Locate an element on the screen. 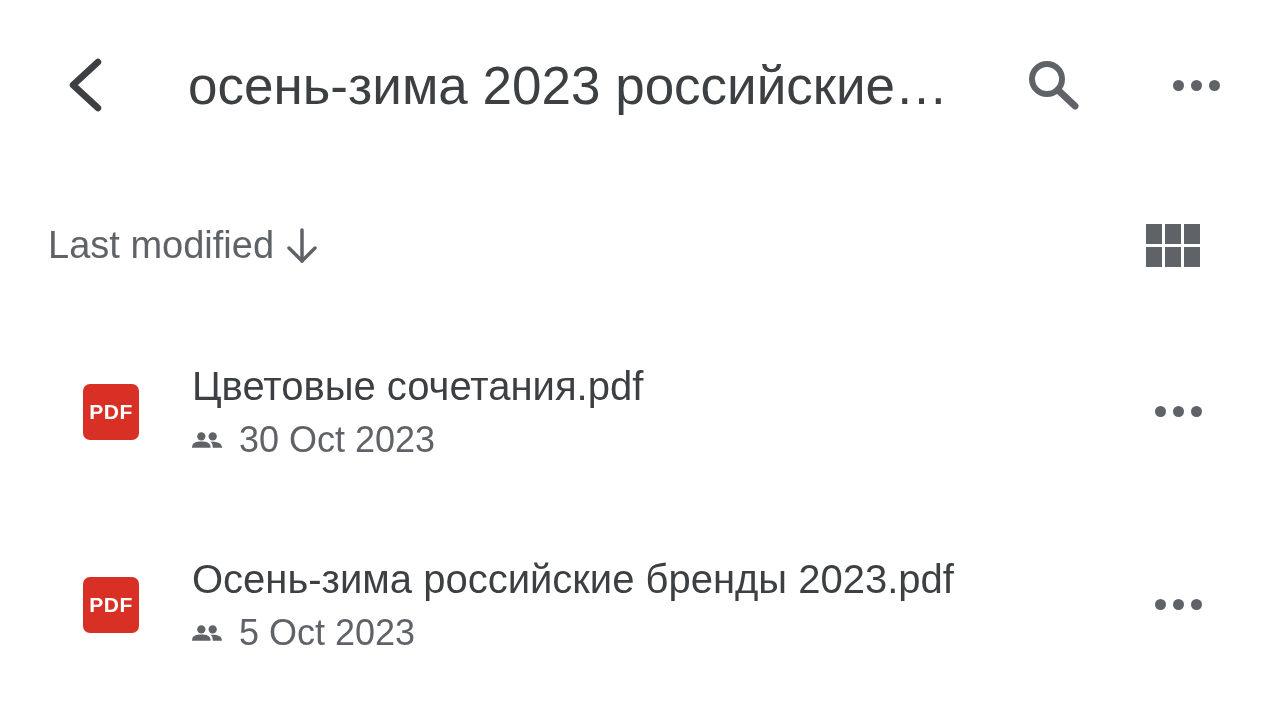 The image size is (1280, 702). search-button is located at coordinates (1054, 85).